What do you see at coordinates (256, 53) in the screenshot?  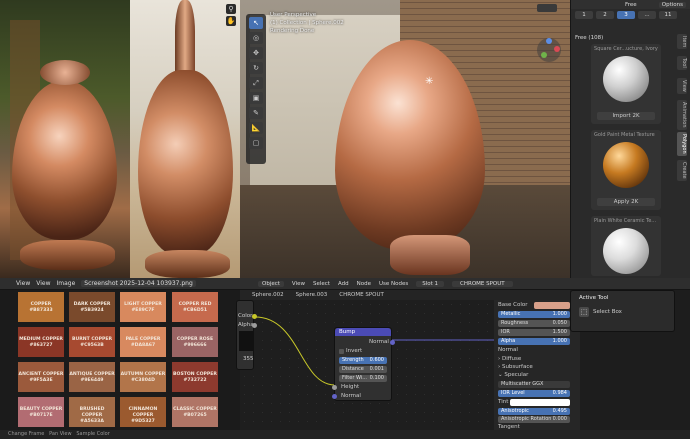 I see `move-tool: ✥` at bounding box center [256, 53].